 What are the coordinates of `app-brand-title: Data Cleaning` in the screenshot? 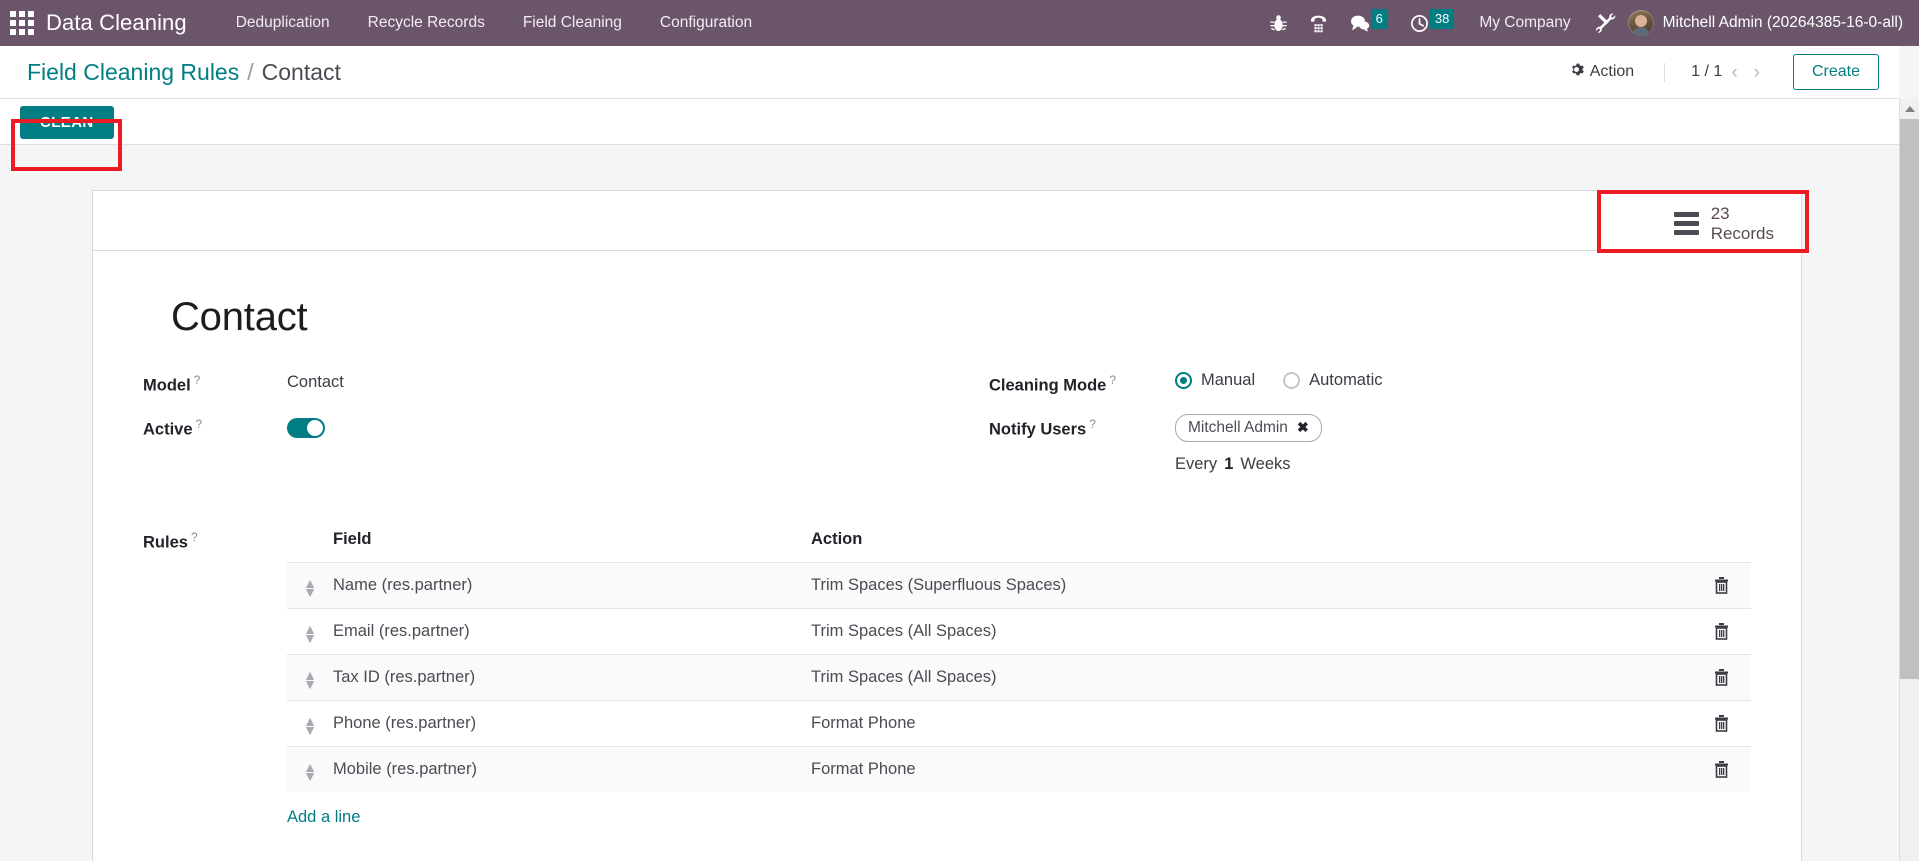 It's located at (119, 23).